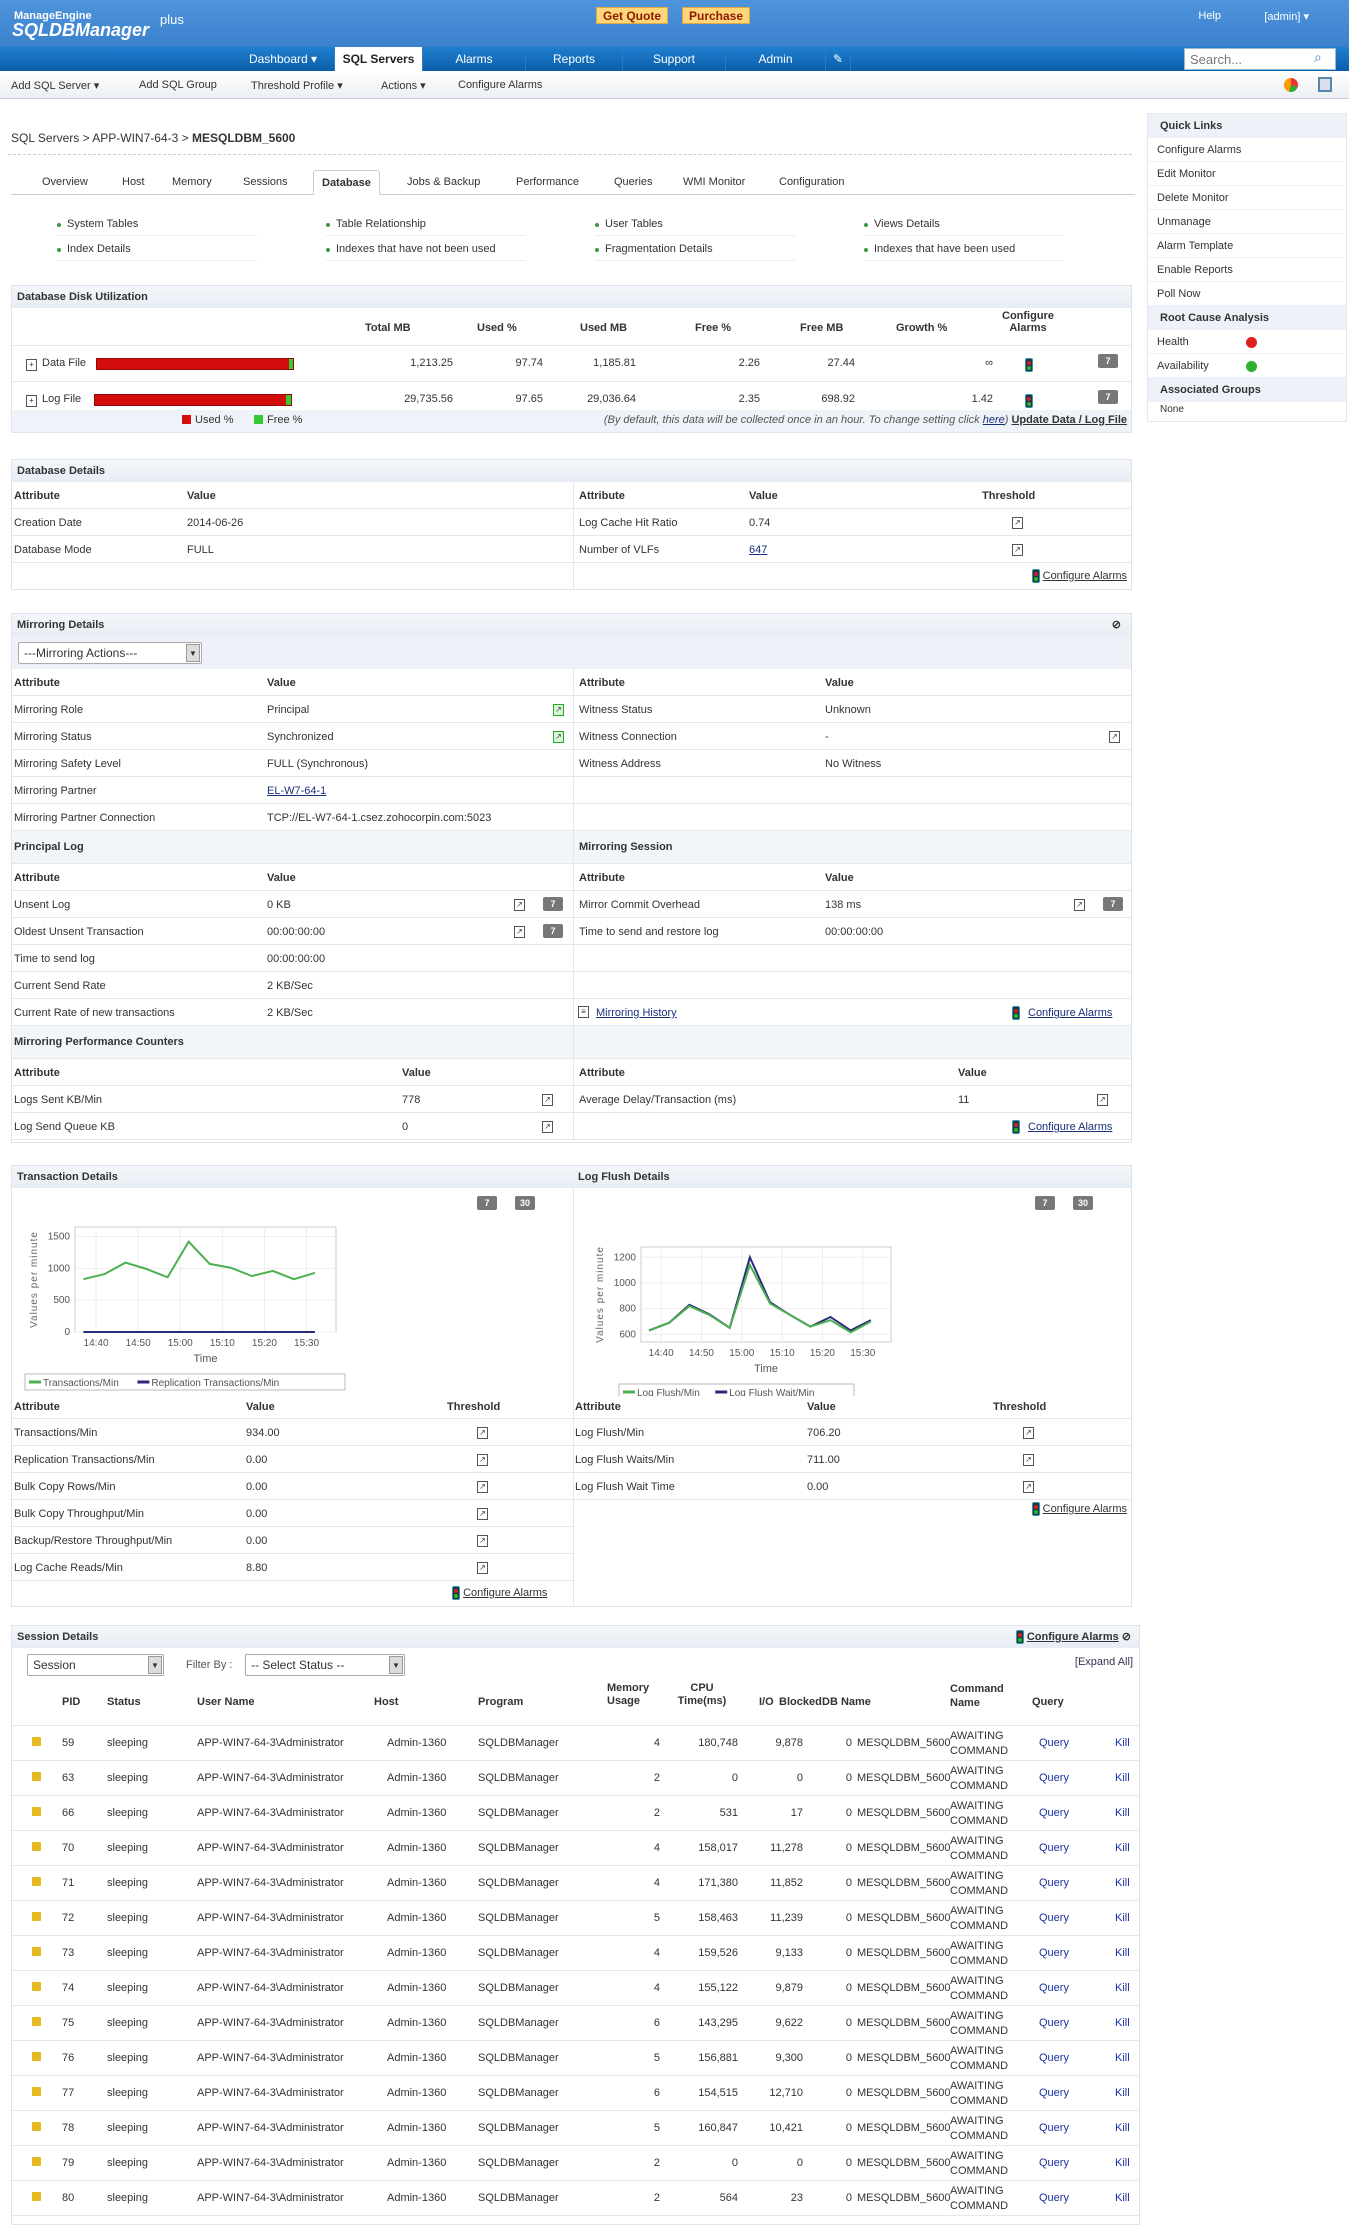 The image size is (1349, 2225). Describe the element at coordinates (1247, 294) in the screenshot. I see `sidebar-link-poll-now: Poll Now` at that location.